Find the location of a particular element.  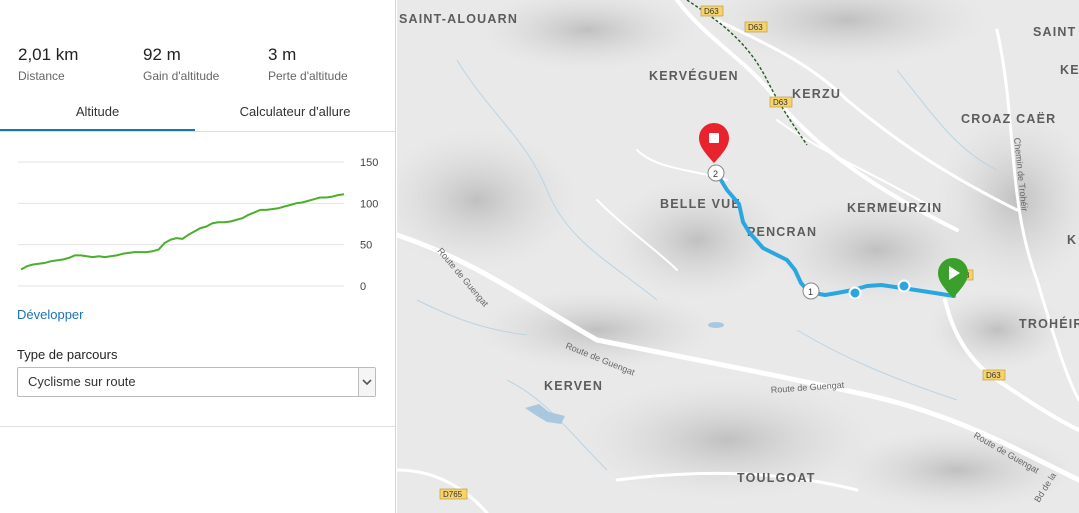

svg-text: 1 is located at coordinates (810, 292).